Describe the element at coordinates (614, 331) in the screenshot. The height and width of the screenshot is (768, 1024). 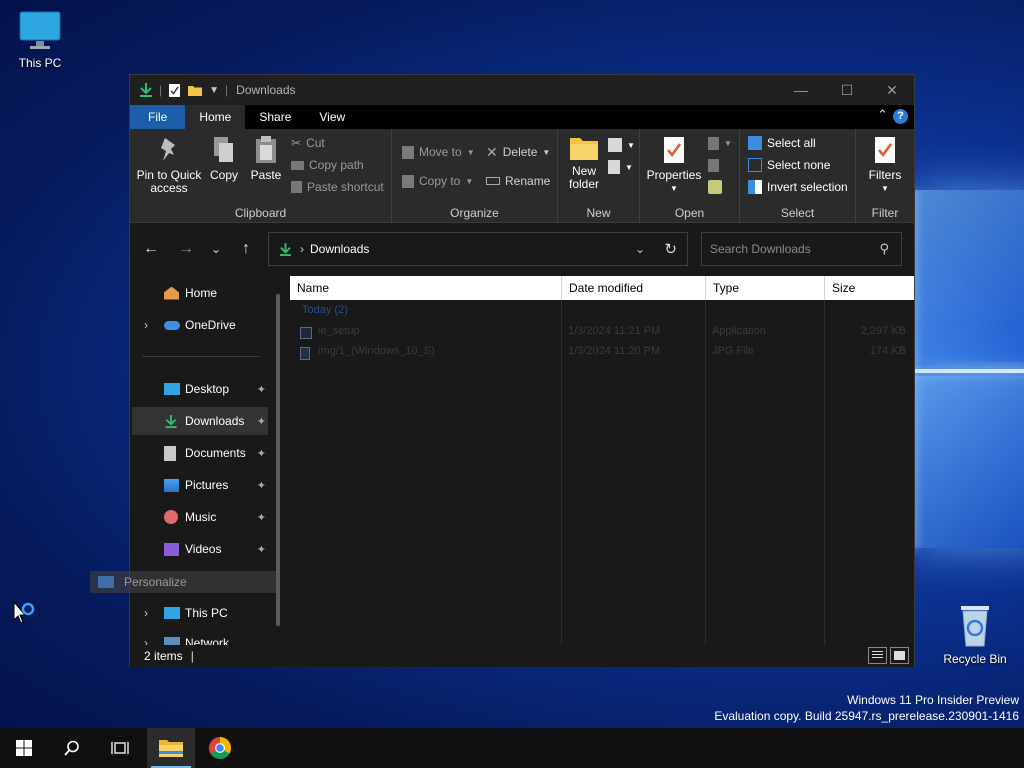
I see `file-date: 1/3/2024 11:21 PM` at that location.